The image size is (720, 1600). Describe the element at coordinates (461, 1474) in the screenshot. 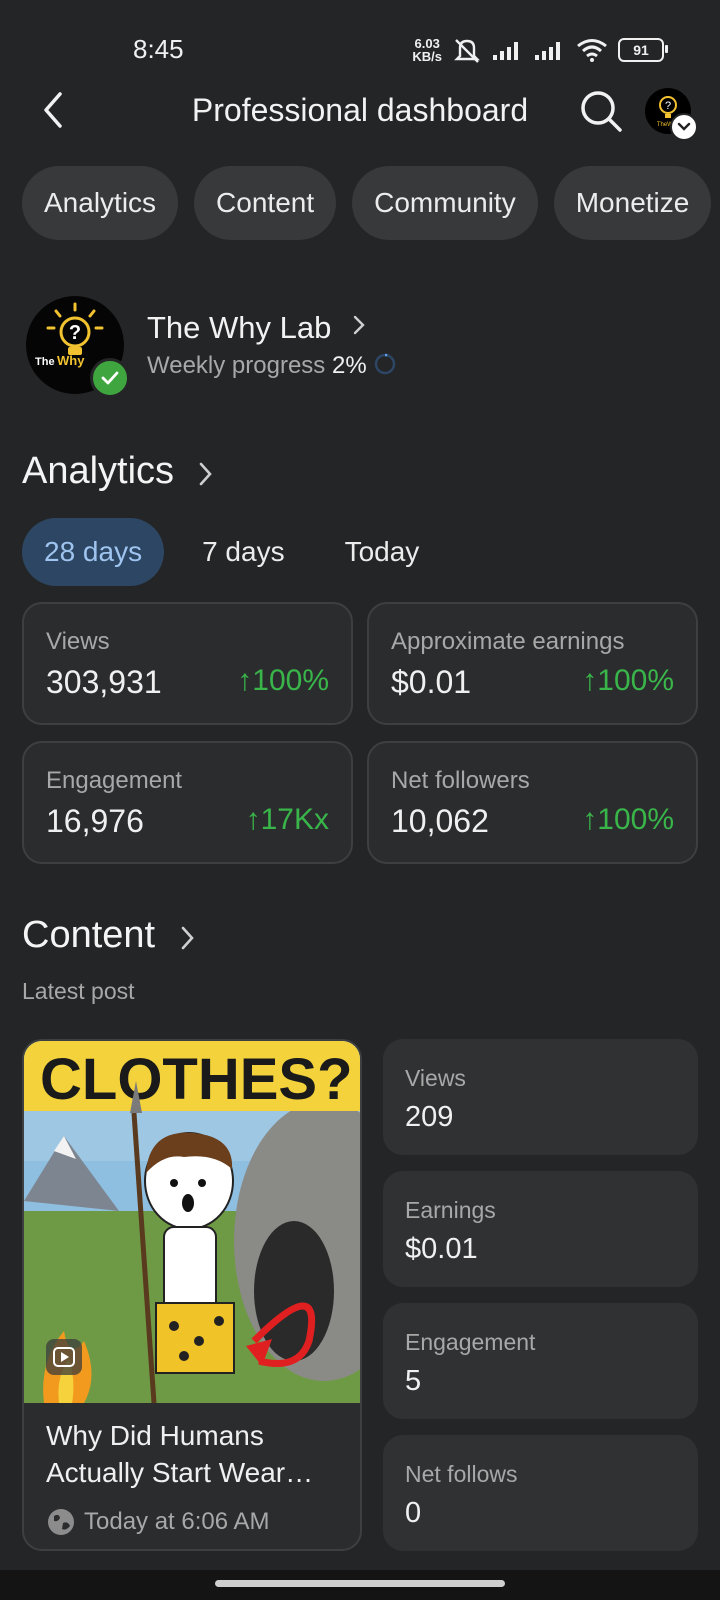

I see `post-stat-label: Net follows` at that location.